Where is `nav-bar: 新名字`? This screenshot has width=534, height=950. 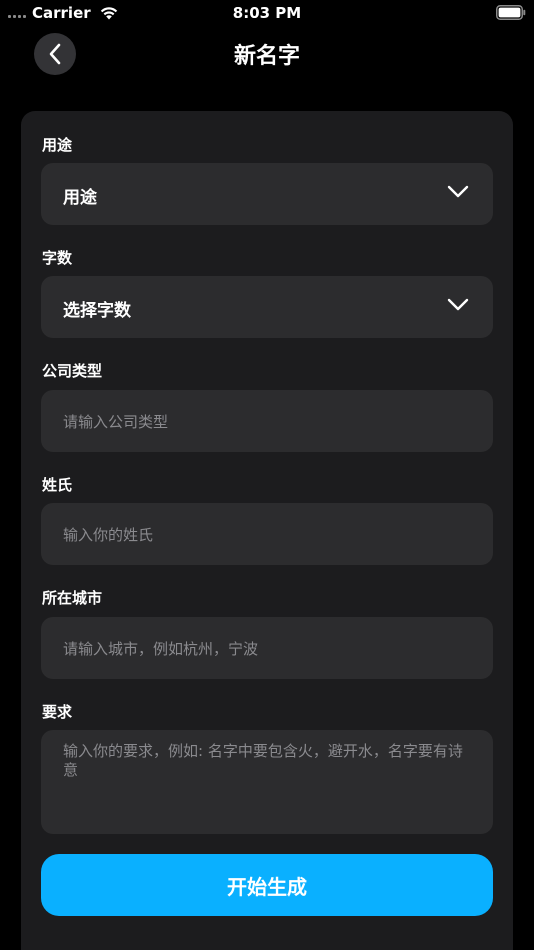 nav-bar: 新名字 is located at coordinates (267, 55).